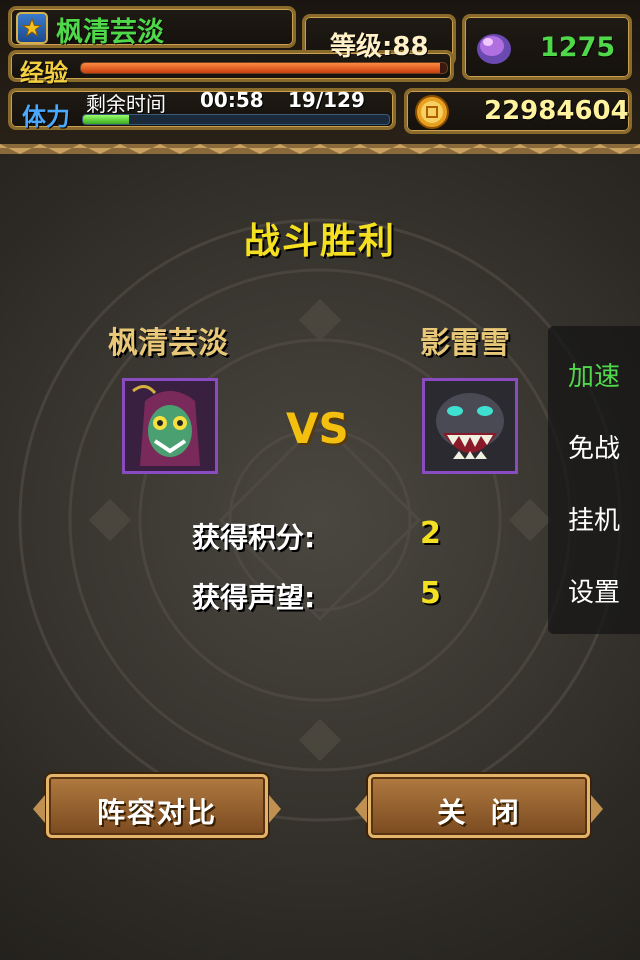 The image size is (640, 960). Describe the element at coordinates (430, 593) in the screenshot. I see `prestige-value: 5` at that location.